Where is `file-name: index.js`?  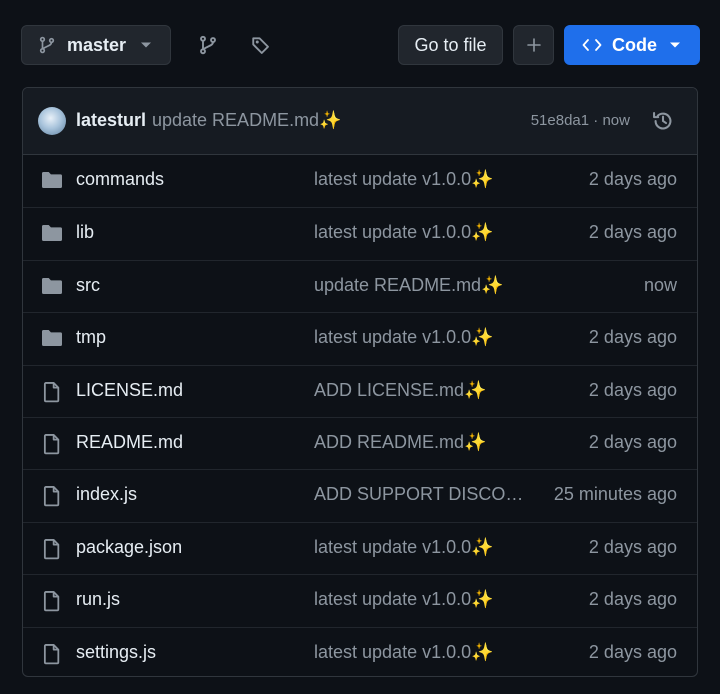 file-name: index.js is located at coordinates (106, 494).